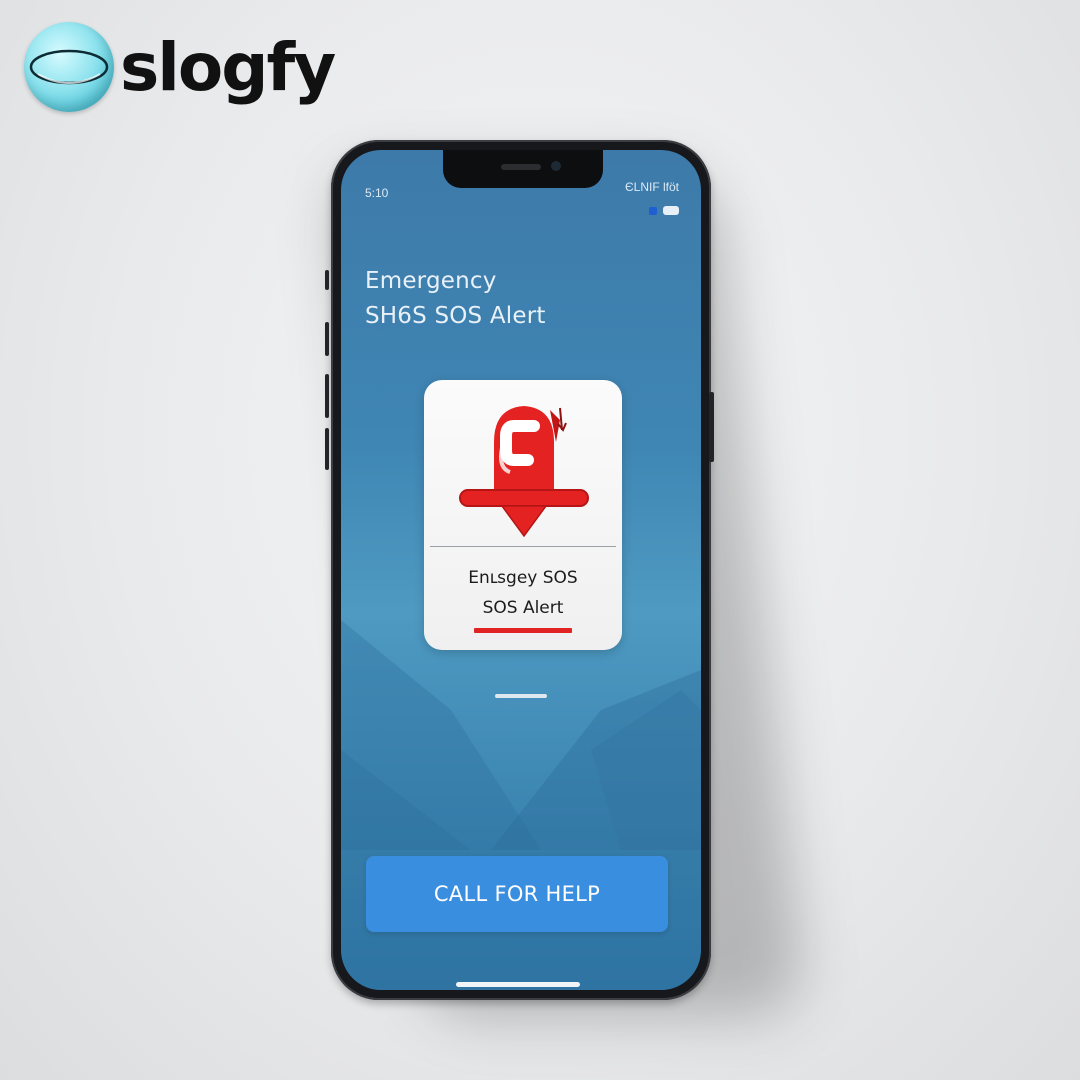  What do you see at coordinates (377, 193) in the screenshot?
I see `status-time: 5:10` at bounding box center [377, 193].